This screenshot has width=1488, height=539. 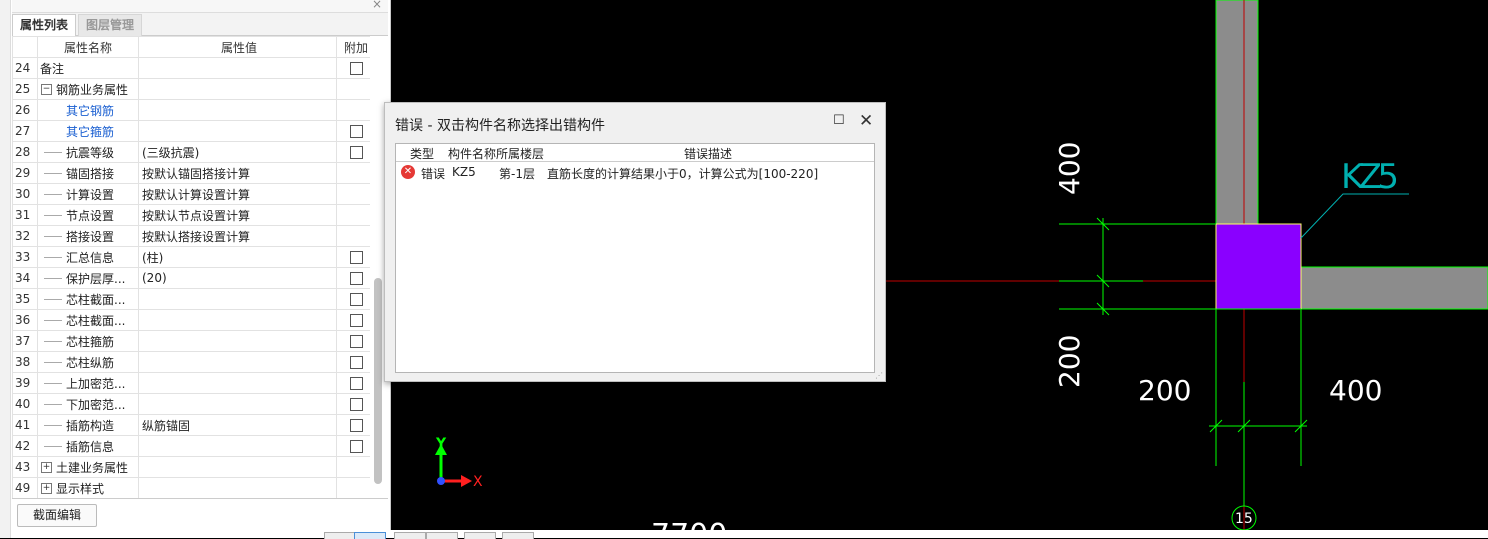 I want to click on resize-grip-icon: ⋰, so click(x=879, y=375).